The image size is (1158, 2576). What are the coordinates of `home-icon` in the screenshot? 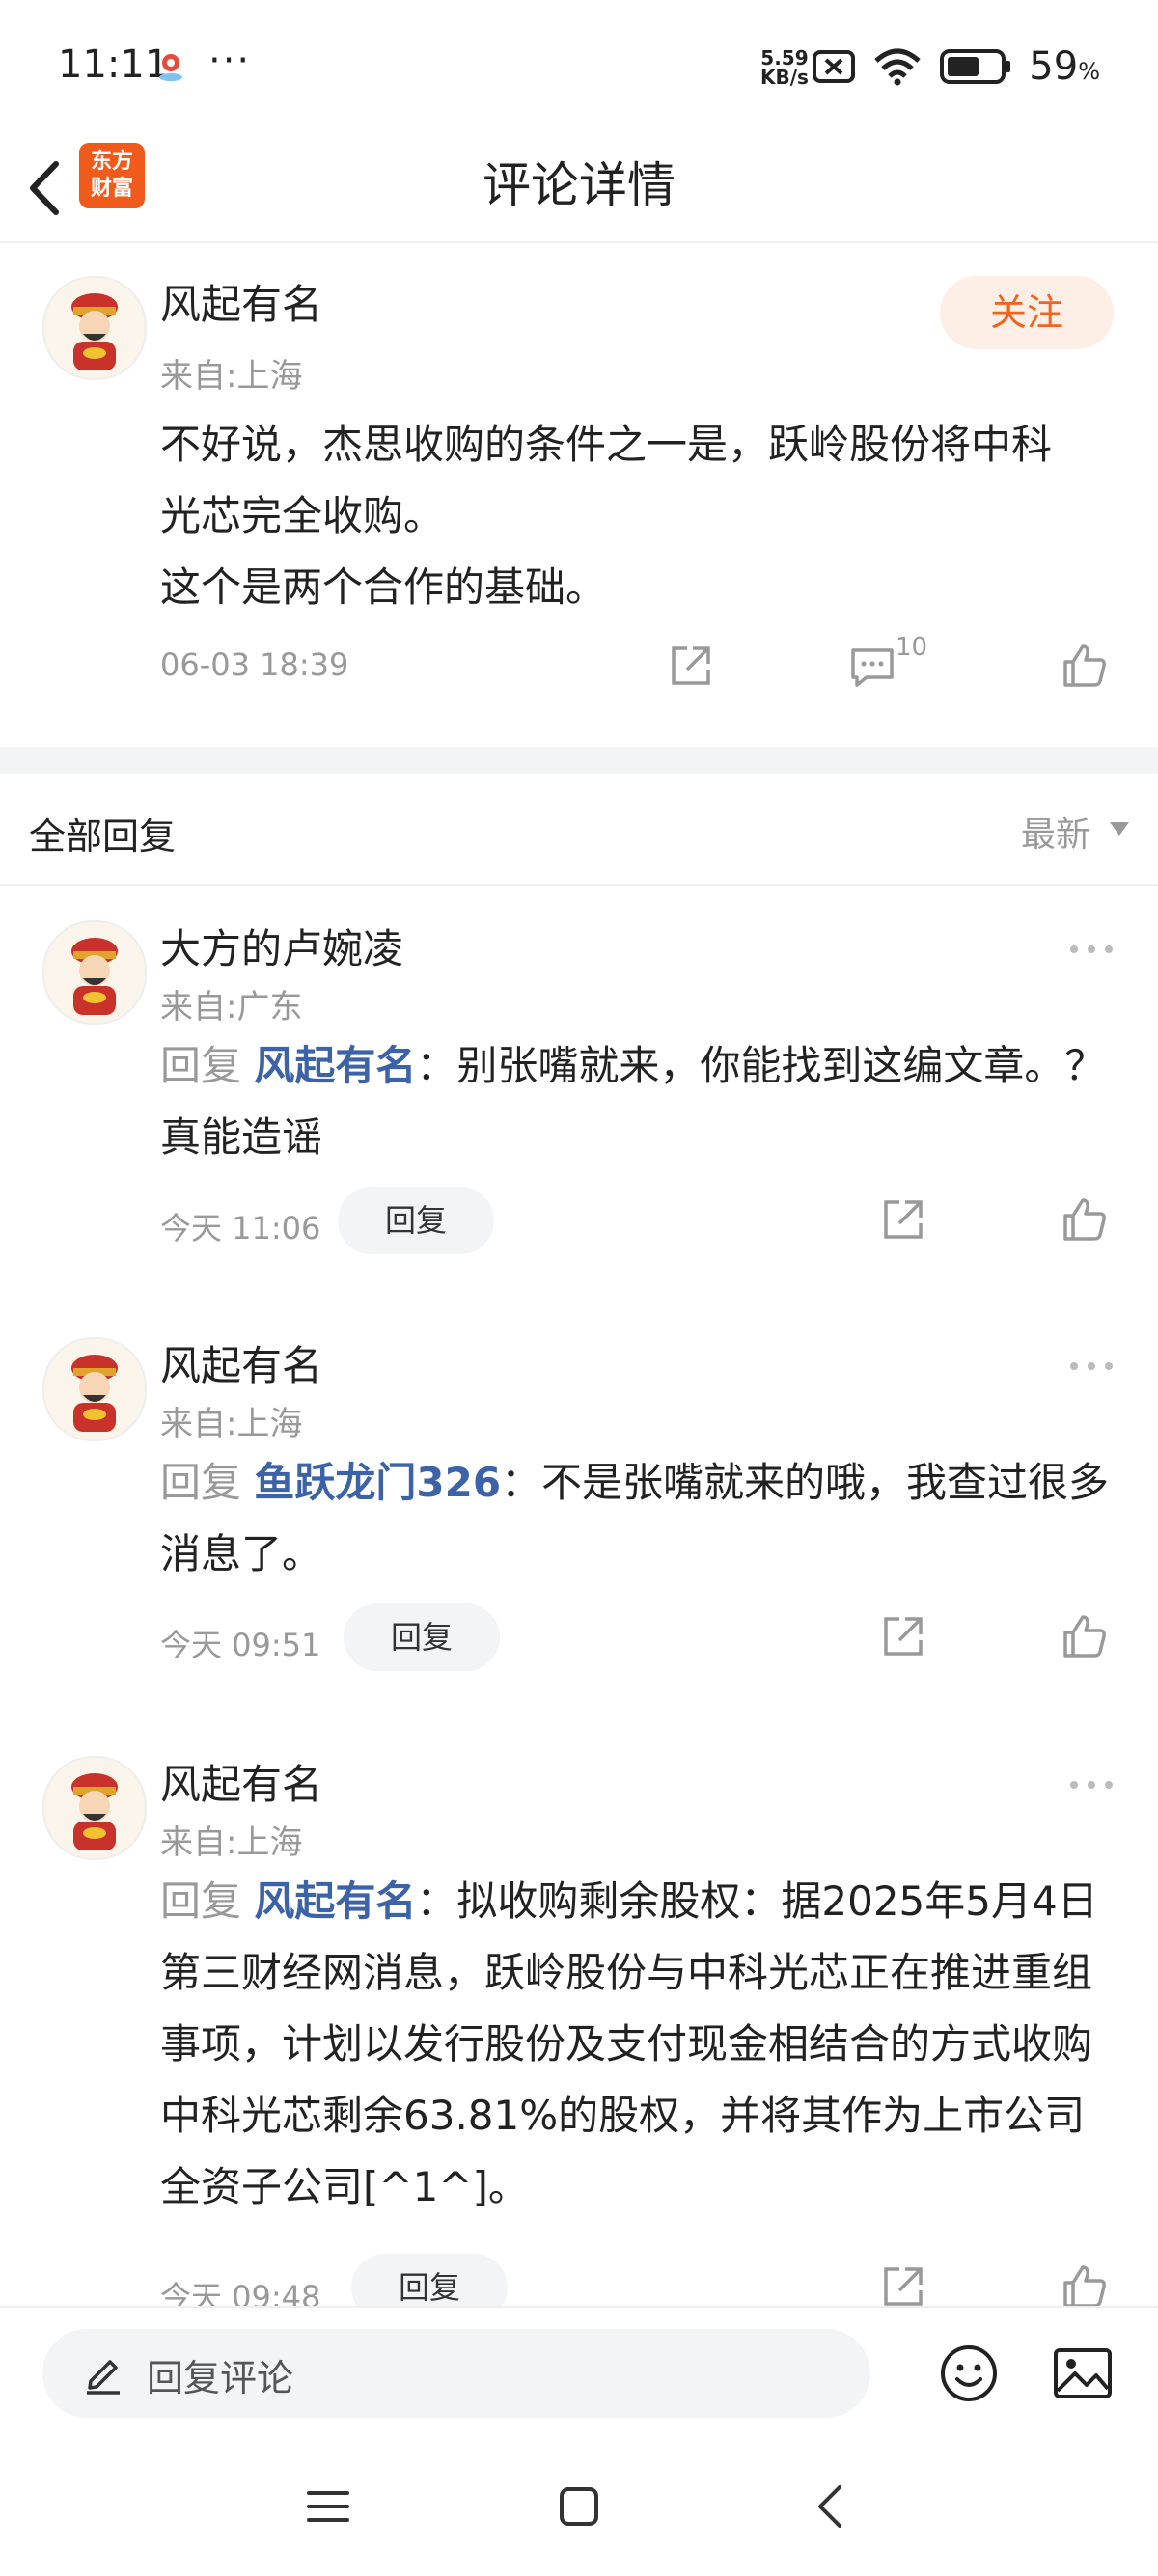 It's located at (579, 2506).